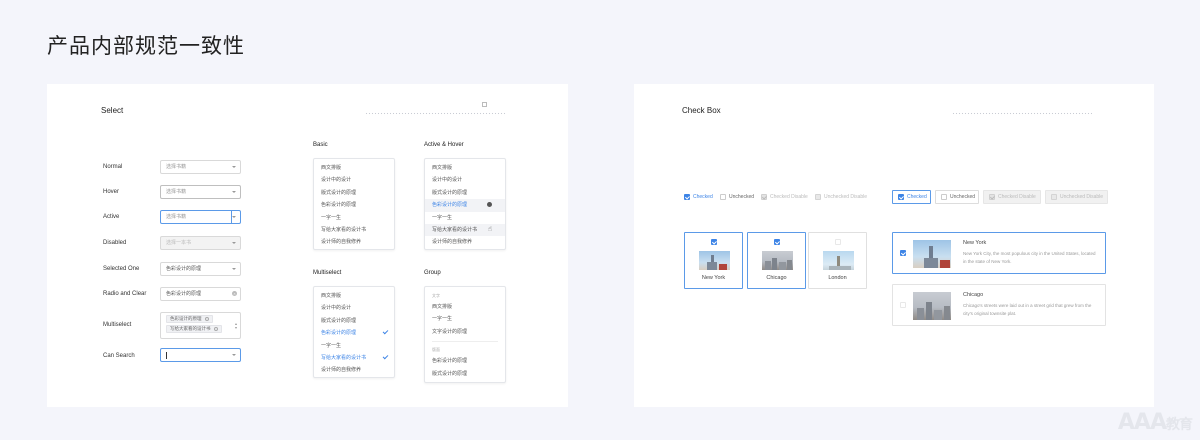 Image resolution: width=1200 pixels, height=440 pixels. I want to click on select-normal: 选择书籍, so click(200, 167).